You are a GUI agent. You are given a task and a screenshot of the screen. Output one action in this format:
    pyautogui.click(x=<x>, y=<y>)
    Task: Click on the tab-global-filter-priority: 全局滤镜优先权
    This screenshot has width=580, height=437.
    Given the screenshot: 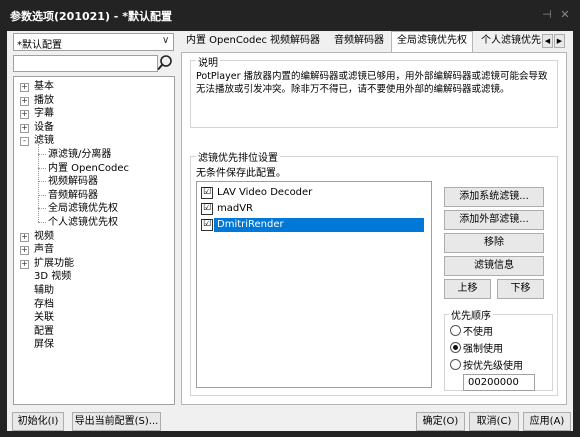 What is the action you would take?
    pyautogui.click(x=432, y=42)
    